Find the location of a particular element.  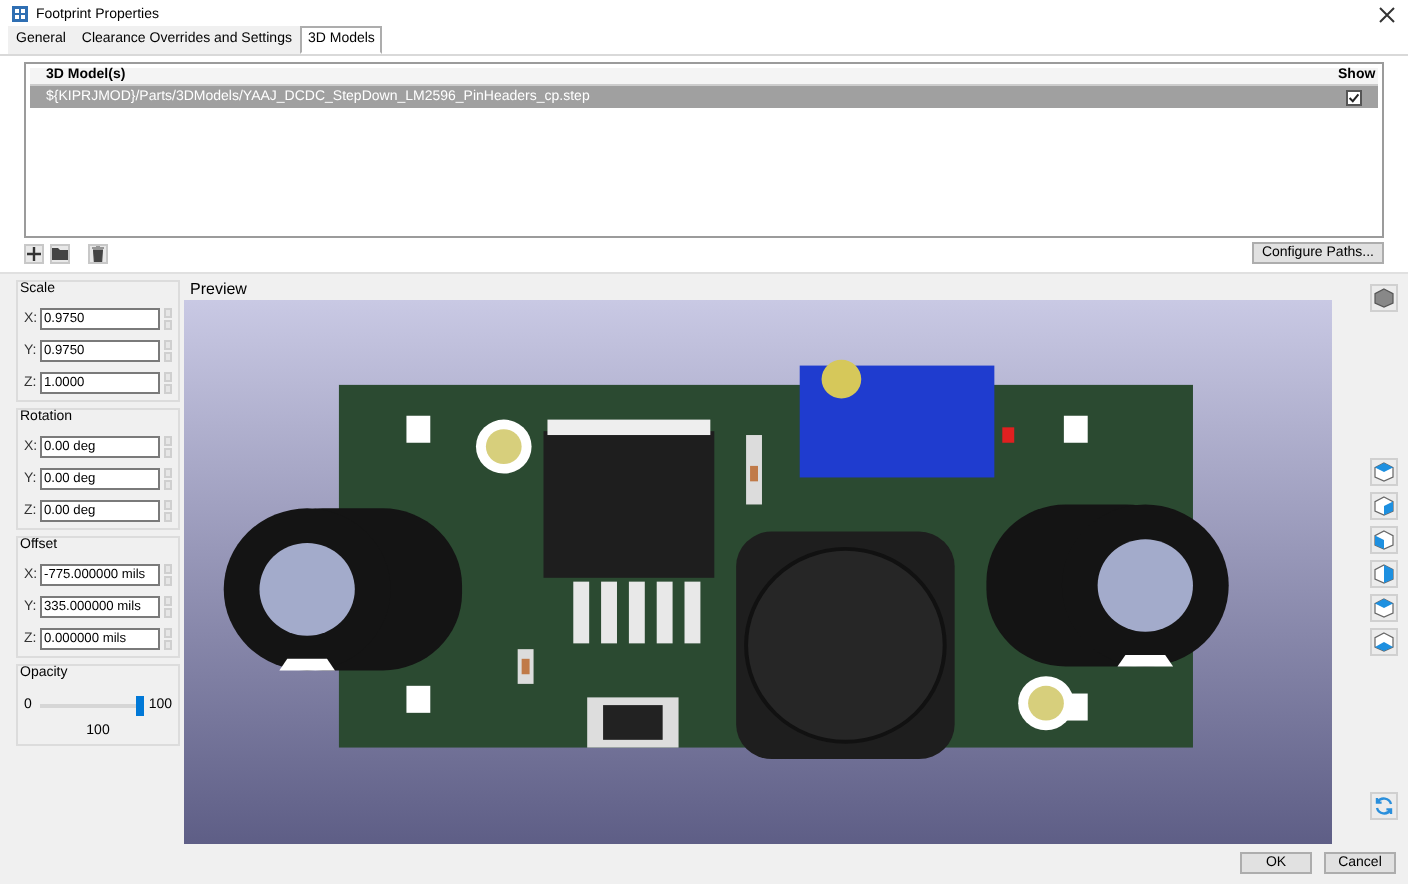

view-cube-button is located at coordinates (1384, 298).